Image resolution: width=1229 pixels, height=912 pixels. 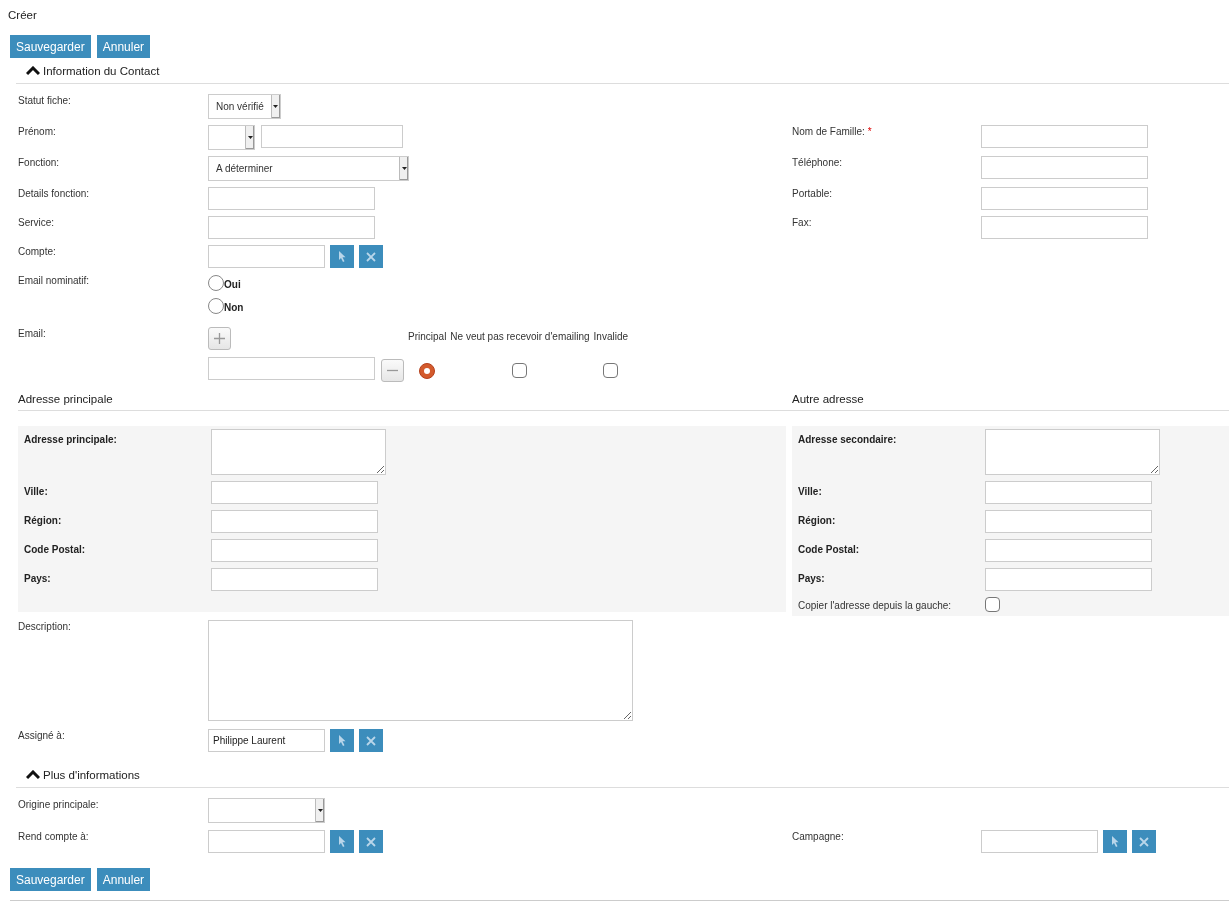 What do you see at coordinates (832, 132) in the screenshot?
I see `field-label: Nom de Famille: *` at bounding box center [832, 132].